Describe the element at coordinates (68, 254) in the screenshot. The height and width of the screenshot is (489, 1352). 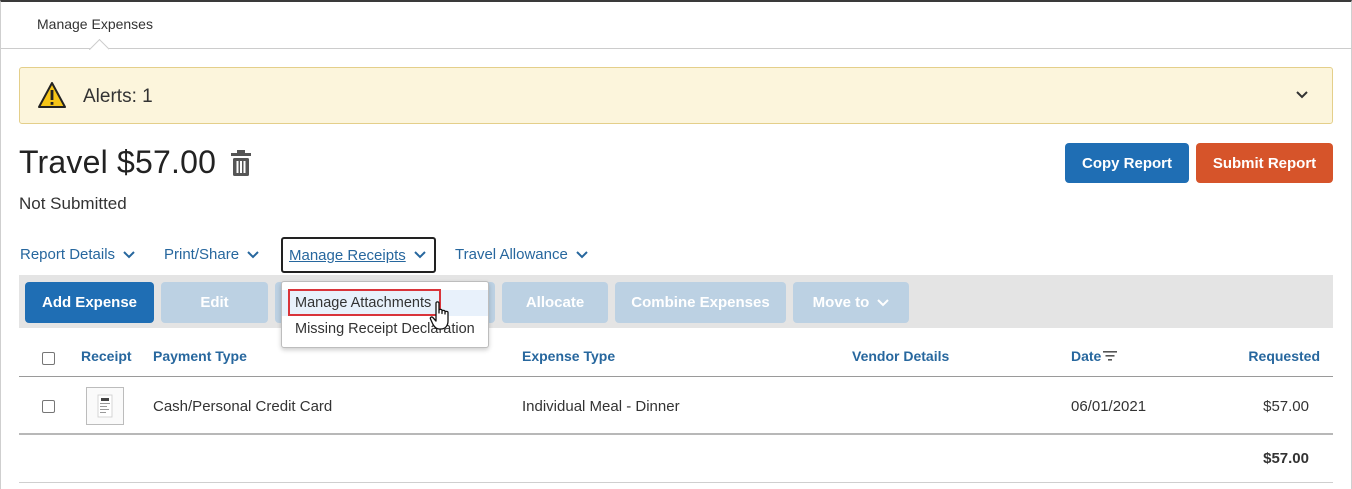
I see `menu-report-details-label: Report Details` at that location.